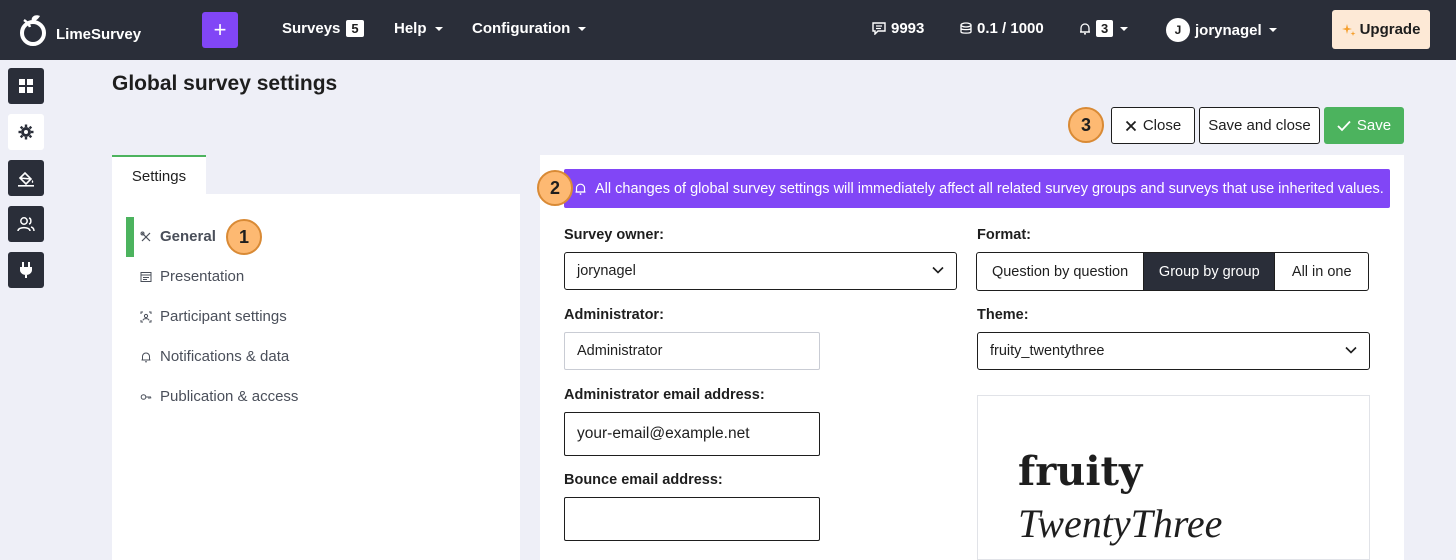  What do you see at coordinates (130, 237) in the screenshot?
I see `active-indicator` at bounding box center [130, 237].